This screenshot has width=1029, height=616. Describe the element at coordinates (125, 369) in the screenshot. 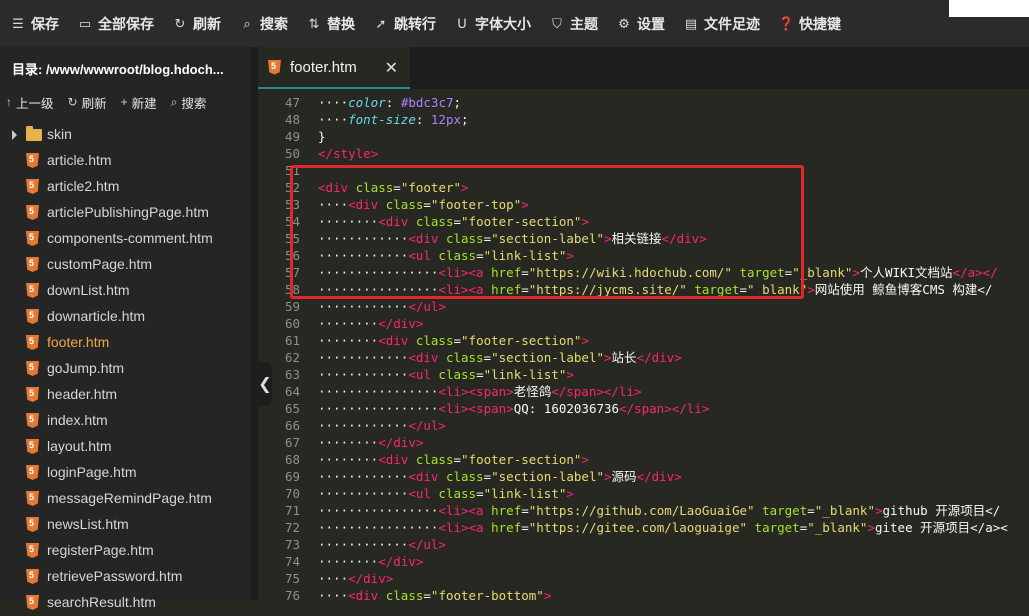

I see `file-item: goJump.htm` at that location.